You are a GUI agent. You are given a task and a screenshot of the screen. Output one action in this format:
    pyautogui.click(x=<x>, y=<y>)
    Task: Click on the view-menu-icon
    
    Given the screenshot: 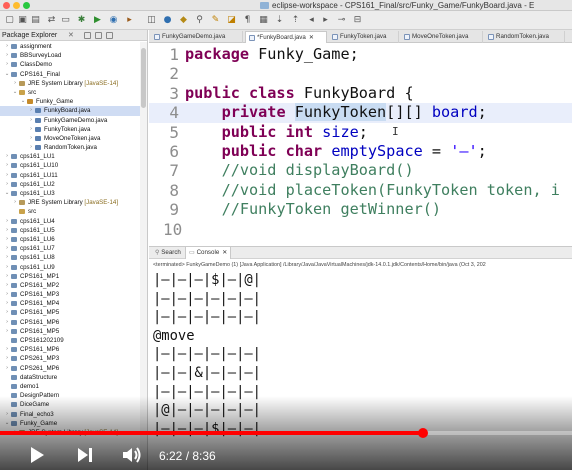 What is the action you would take?
    pyautogui.click(x=109, y=35)
    